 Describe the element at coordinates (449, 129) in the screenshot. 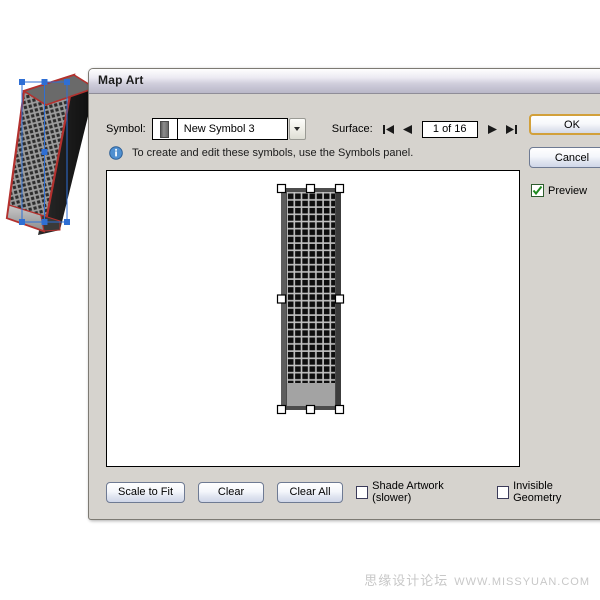

I see `surface-index-input` at that location.